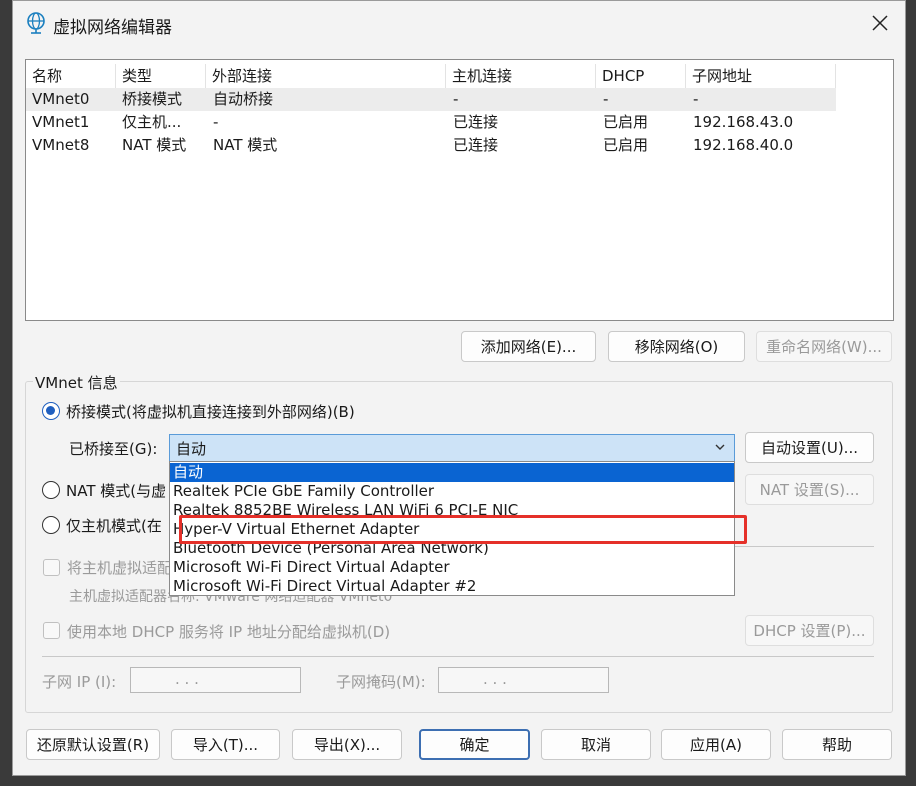 Image resolution: width=916 pixels, height=786 pixels. I want to click on bridged-mode-label: 桥接模式(将虚拟机直接连接到外部网络)(B), so click(210, 411).